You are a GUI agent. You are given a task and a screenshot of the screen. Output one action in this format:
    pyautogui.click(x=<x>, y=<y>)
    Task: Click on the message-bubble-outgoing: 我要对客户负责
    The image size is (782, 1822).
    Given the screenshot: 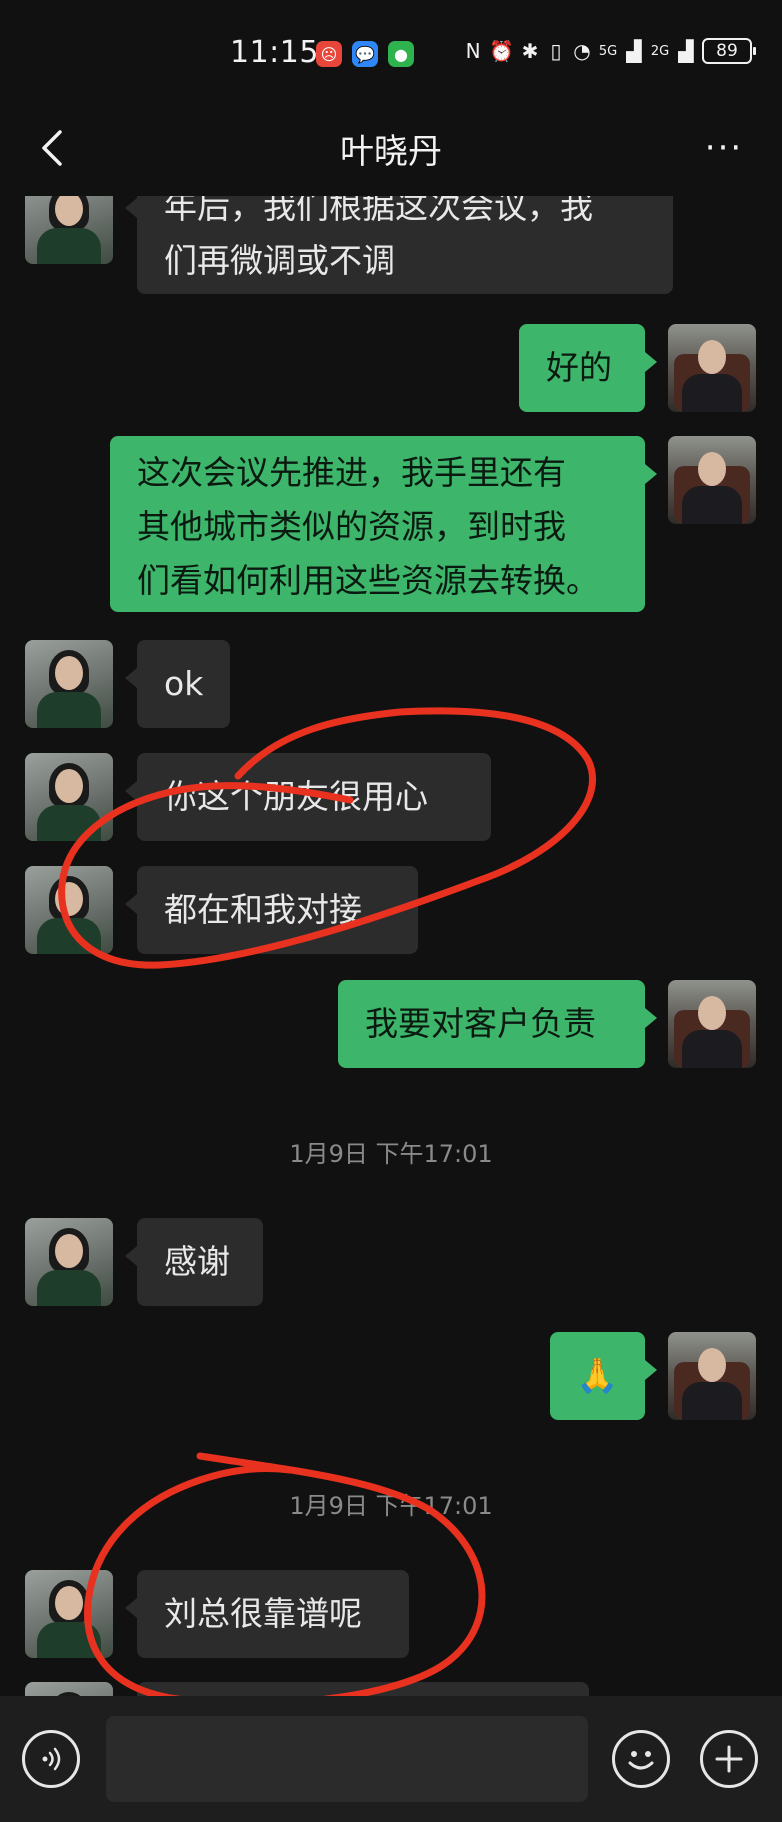 What is the action you would take?
    pyautogui.click(x=497, y=1024)
    